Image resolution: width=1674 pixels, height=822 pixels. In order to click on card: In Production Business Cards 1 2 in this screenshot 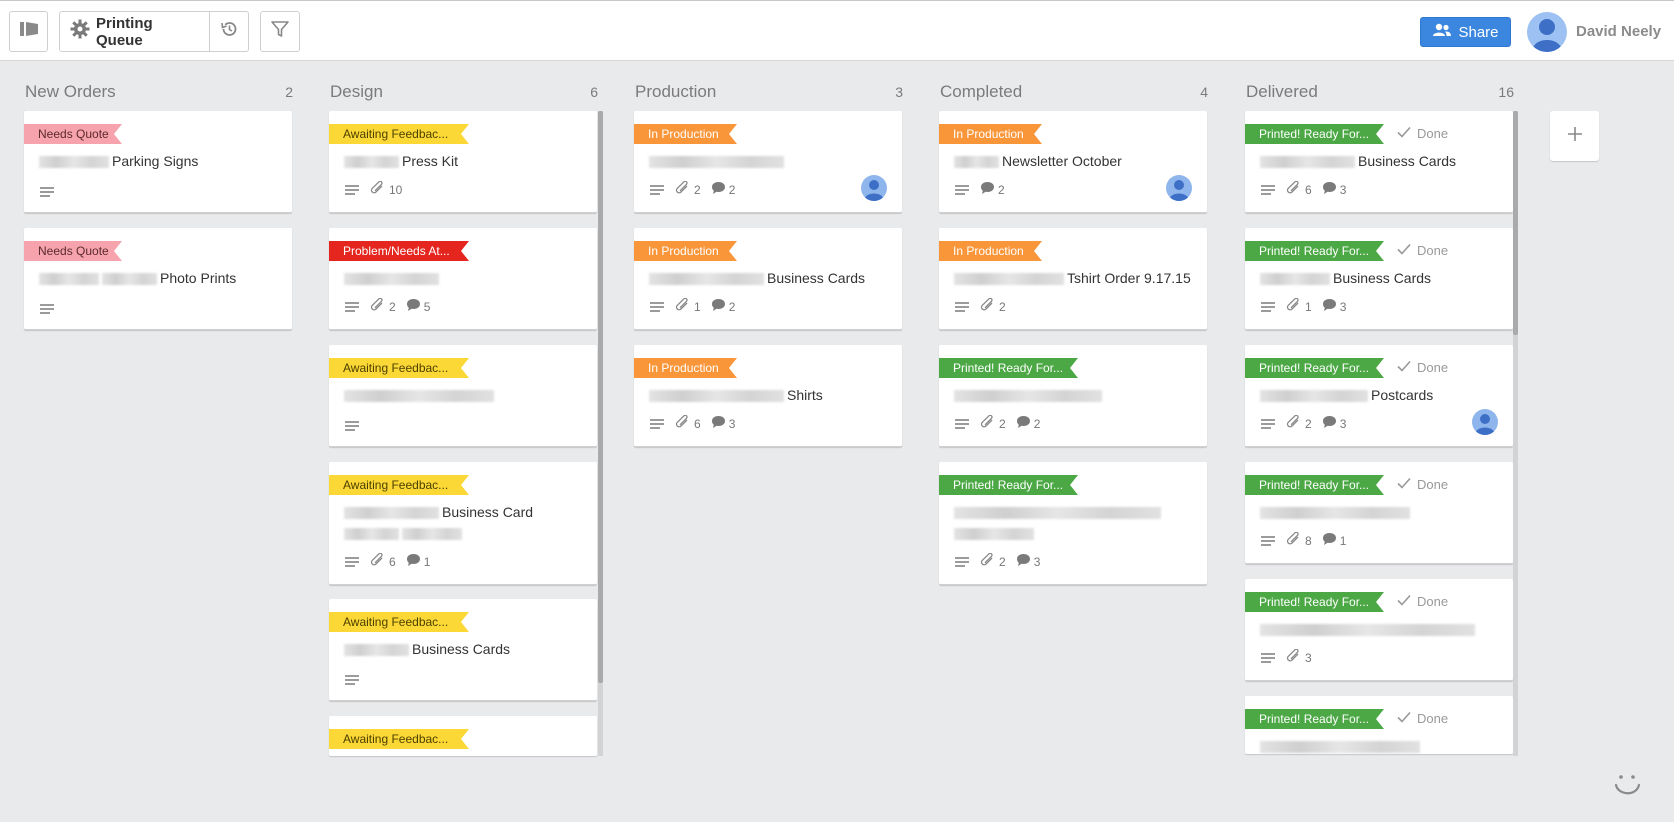, I will do `click(768, 279)`.